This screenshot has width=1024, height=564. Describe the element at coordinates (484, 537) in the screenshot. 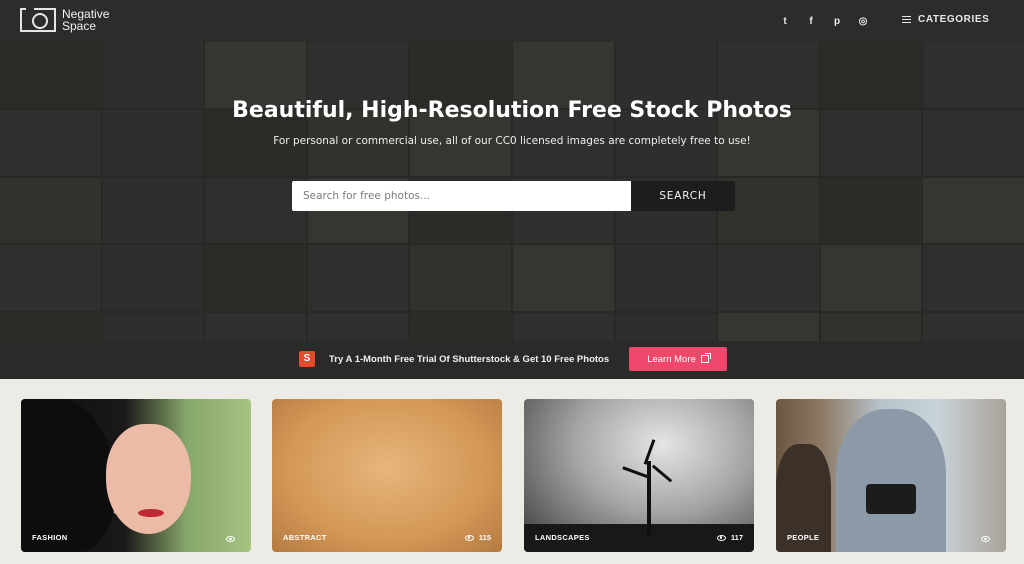

I see `card-view-count: 115` at that location.